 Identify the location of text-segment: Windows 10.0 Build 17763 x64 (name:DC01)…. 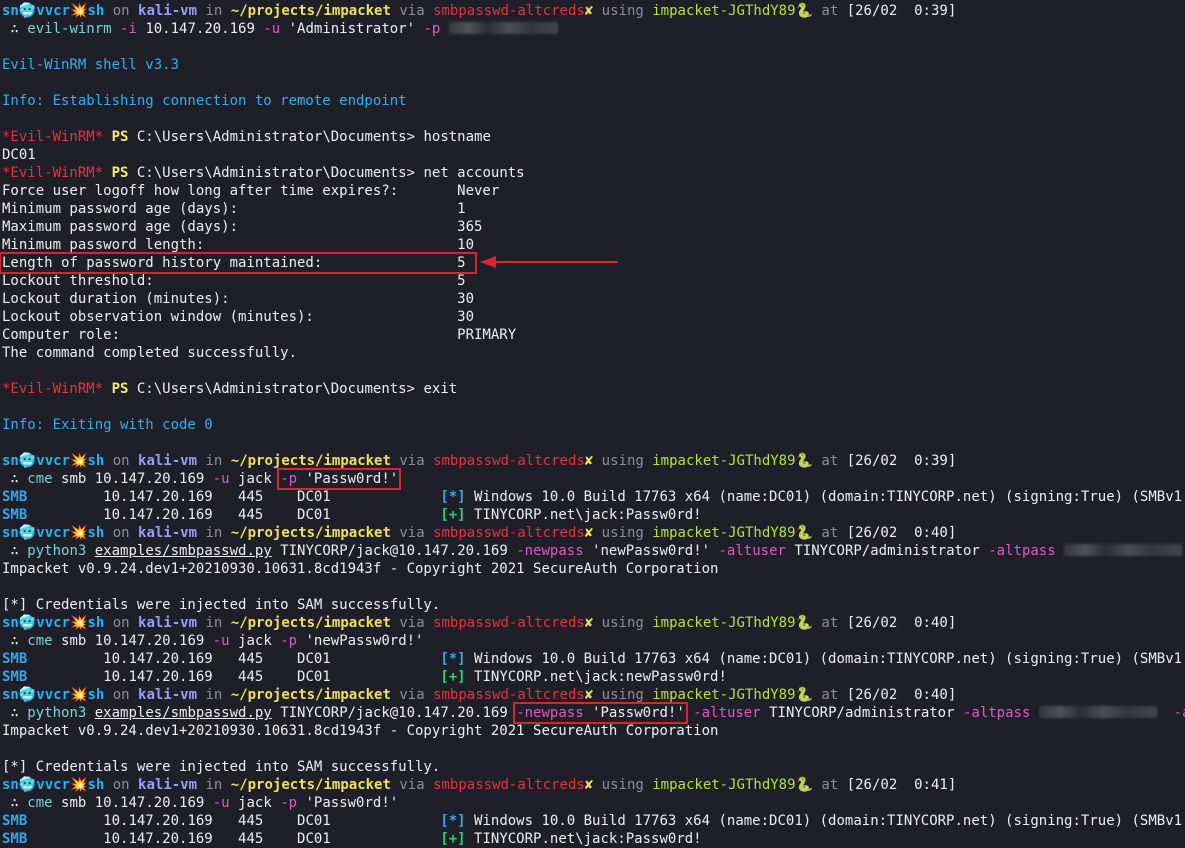
(825, 821).